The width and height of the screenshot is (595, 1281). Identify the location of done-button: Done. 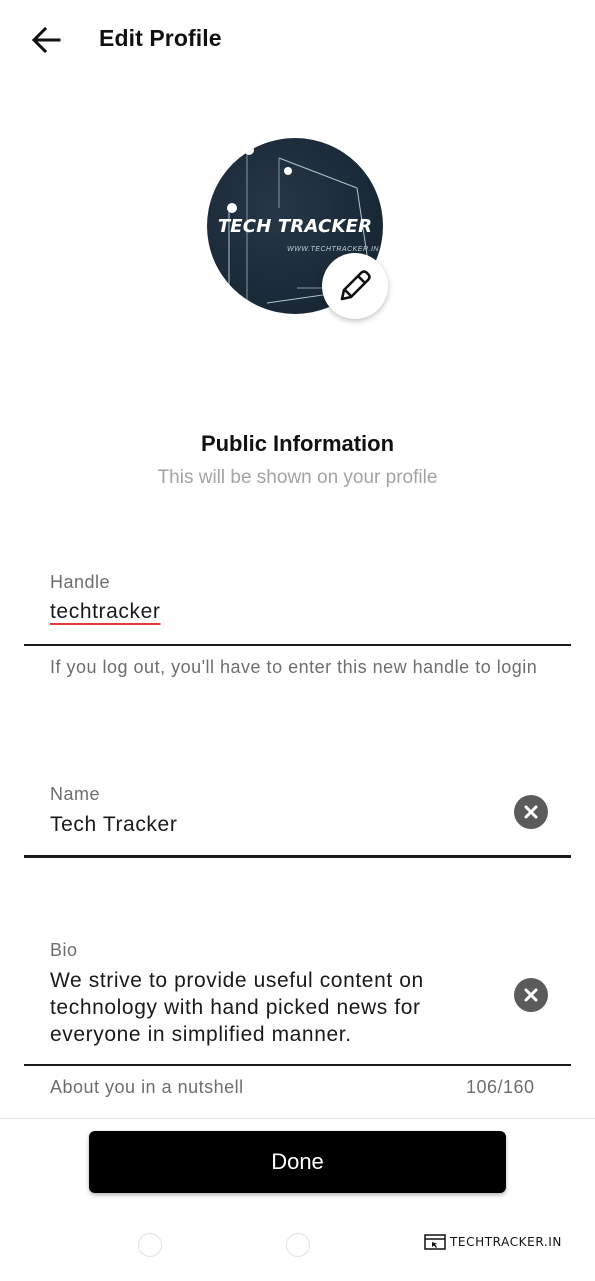
(297, 1162).